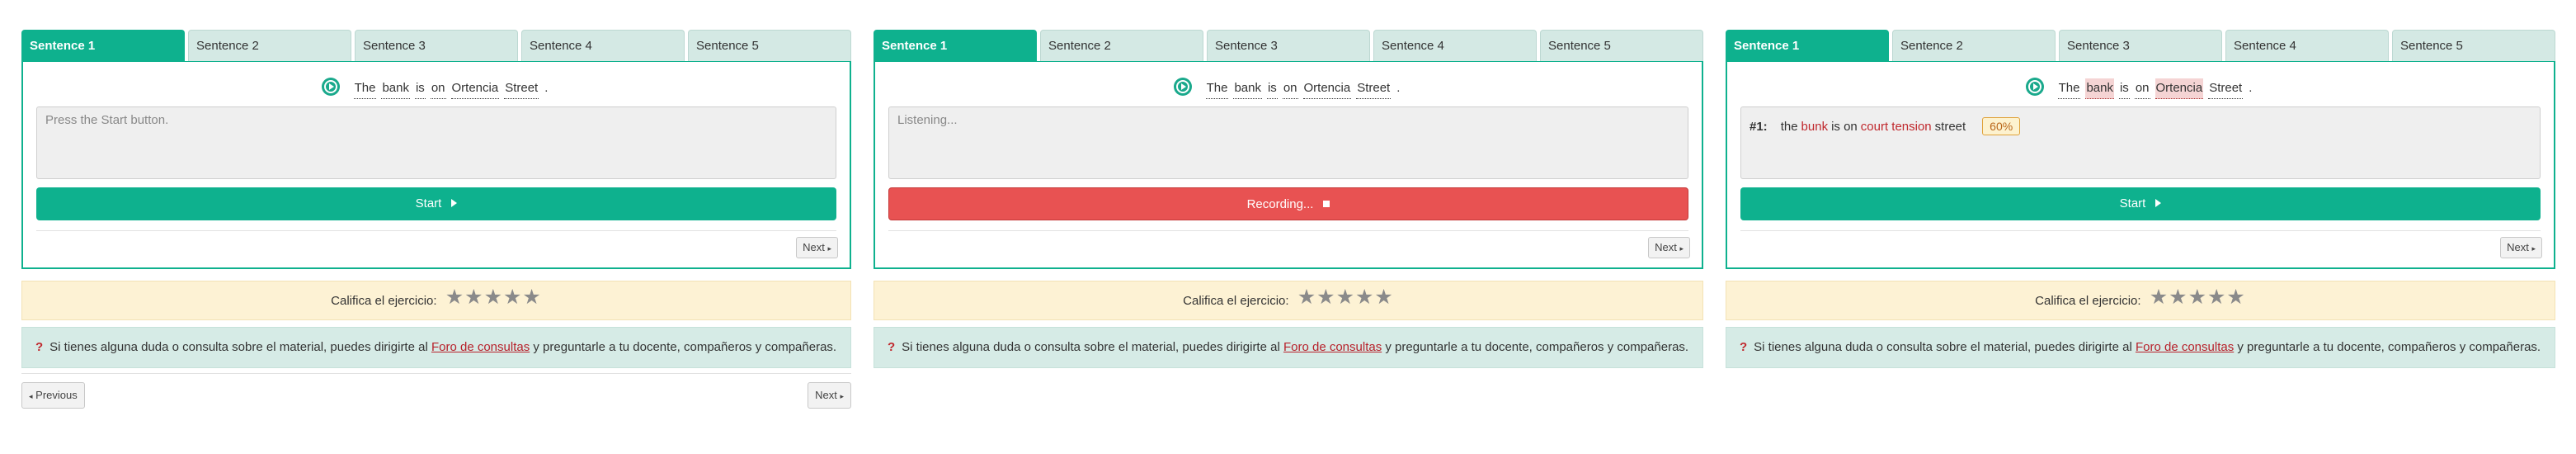  Describe the element at coordinates (57, 395) in the screenshot. I see `previous-label: Previous` at that location.